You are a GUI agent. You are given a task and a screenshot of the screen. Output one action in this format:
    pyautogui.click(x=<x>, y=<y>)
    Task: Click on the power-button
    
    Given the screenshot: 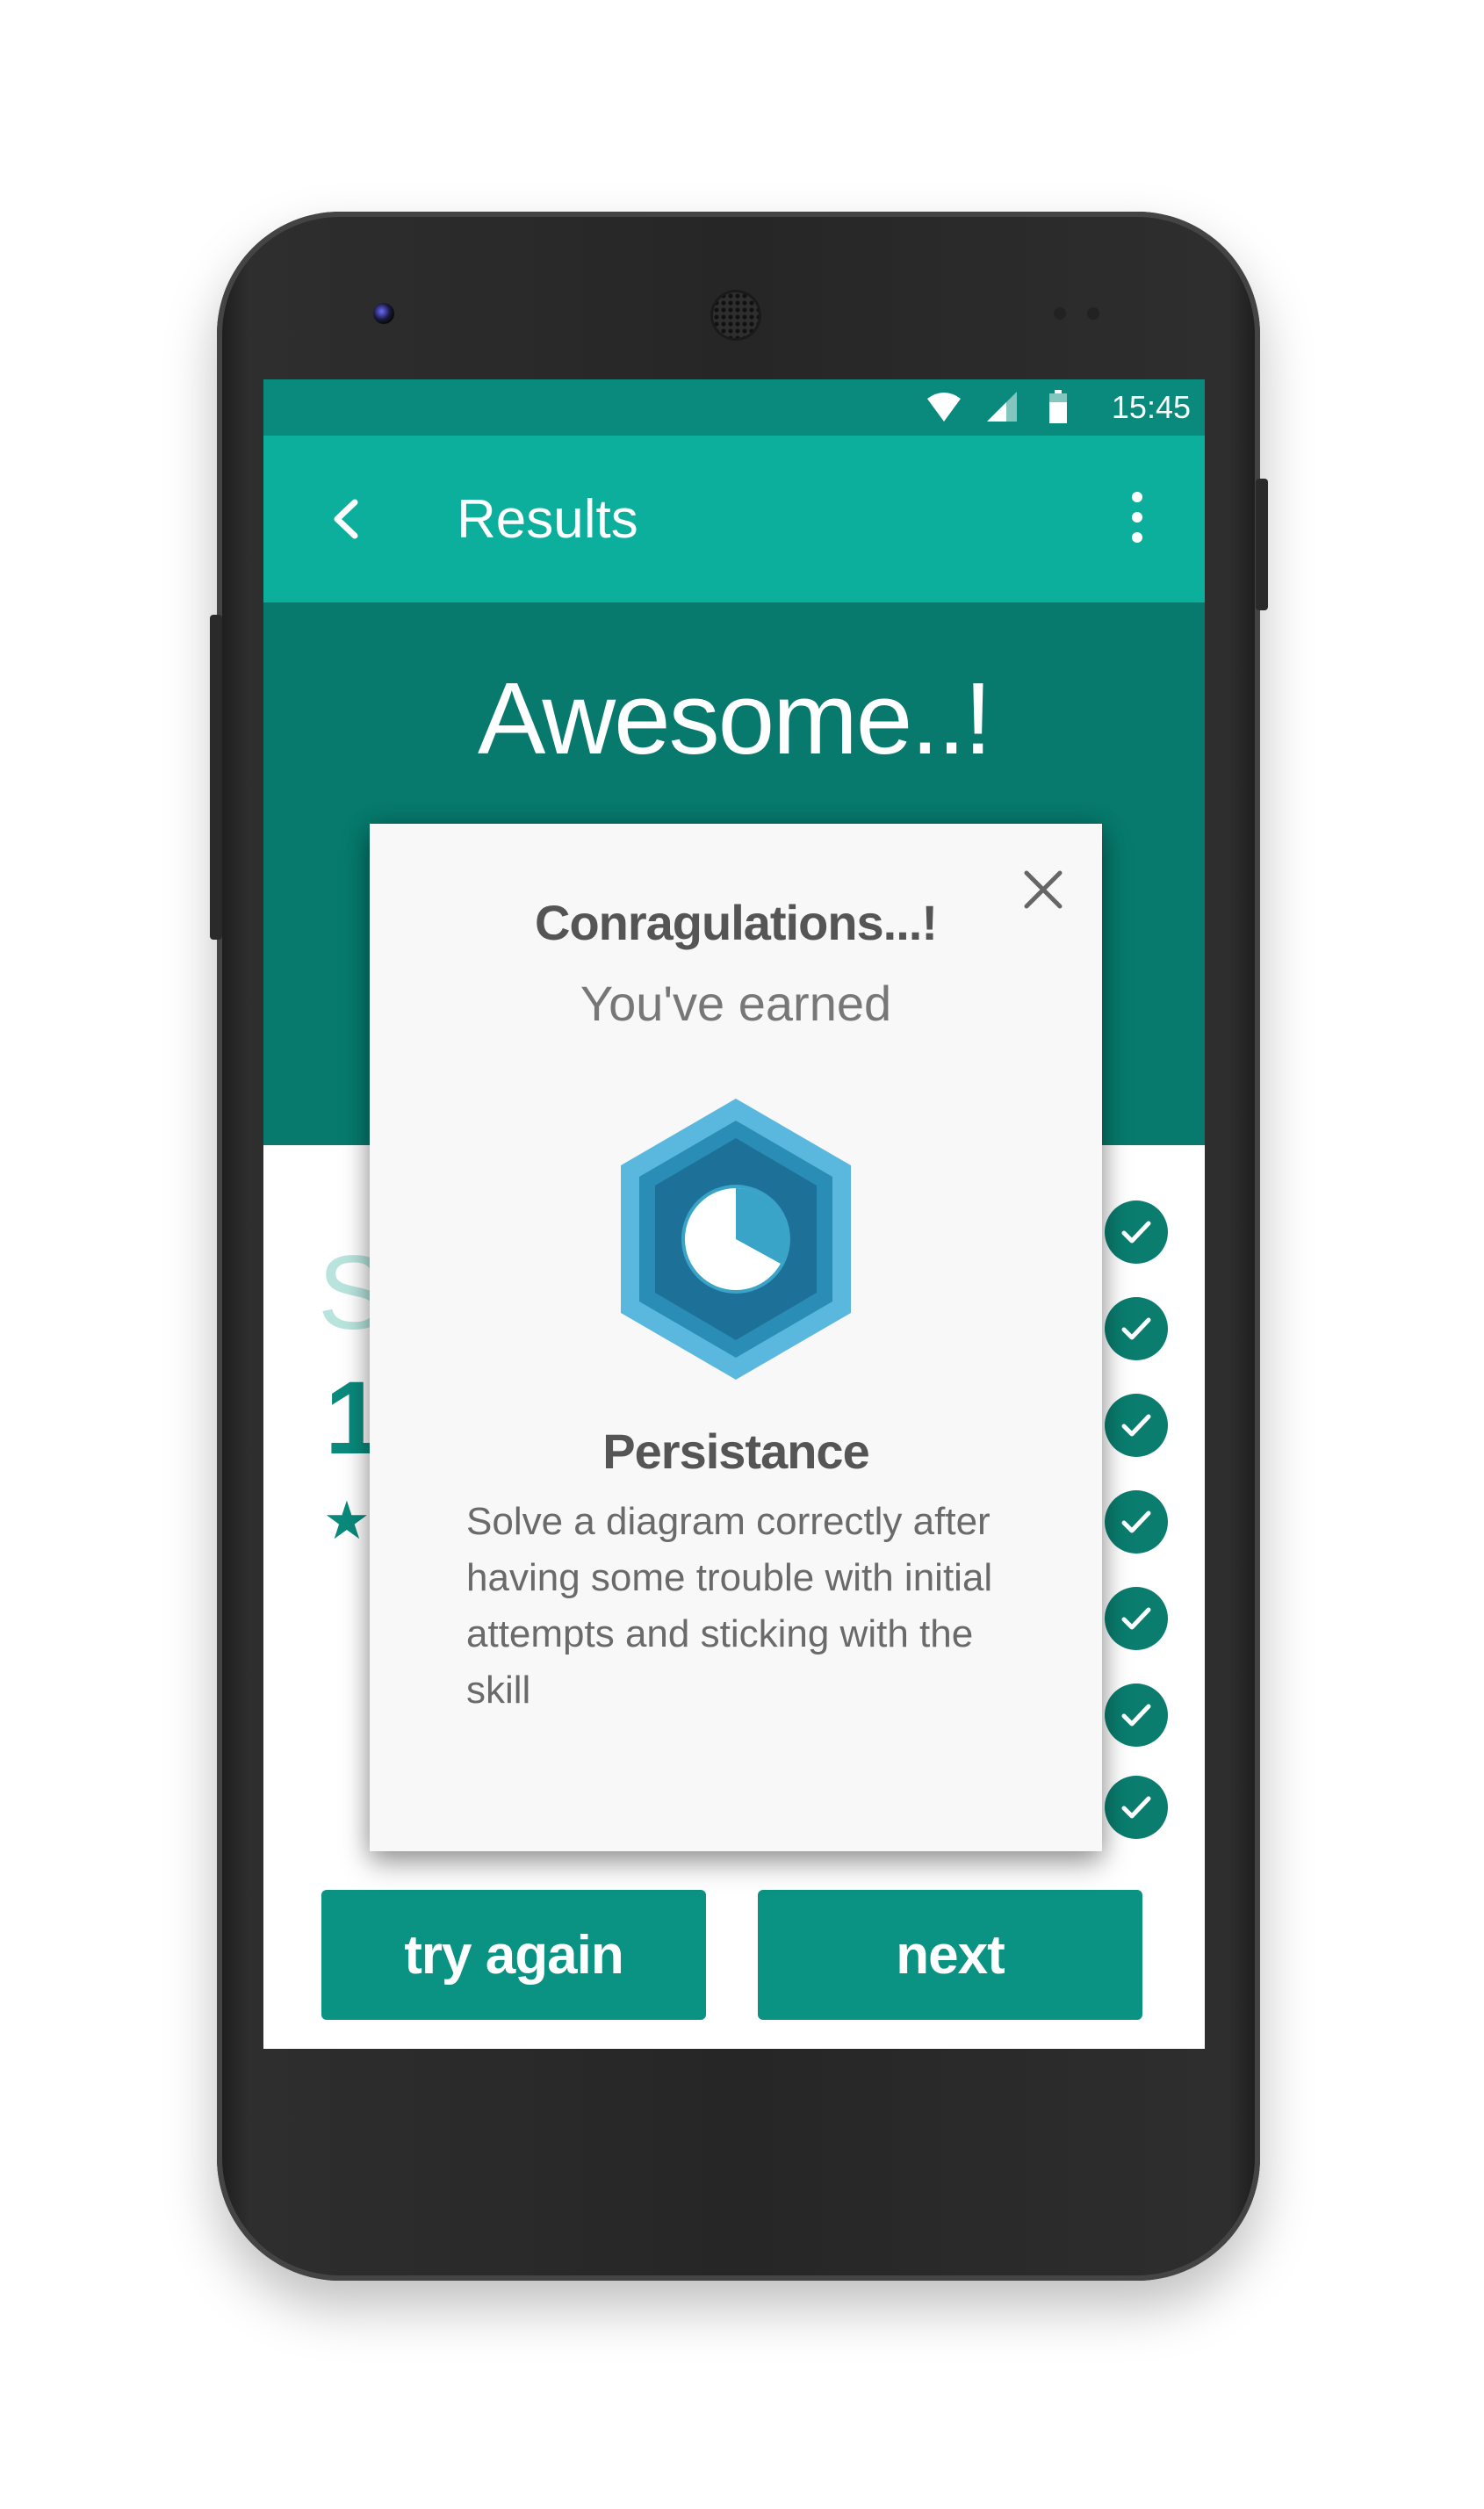 What is the action you would take?
    pyautogui.click(x=1262, y=544)
    